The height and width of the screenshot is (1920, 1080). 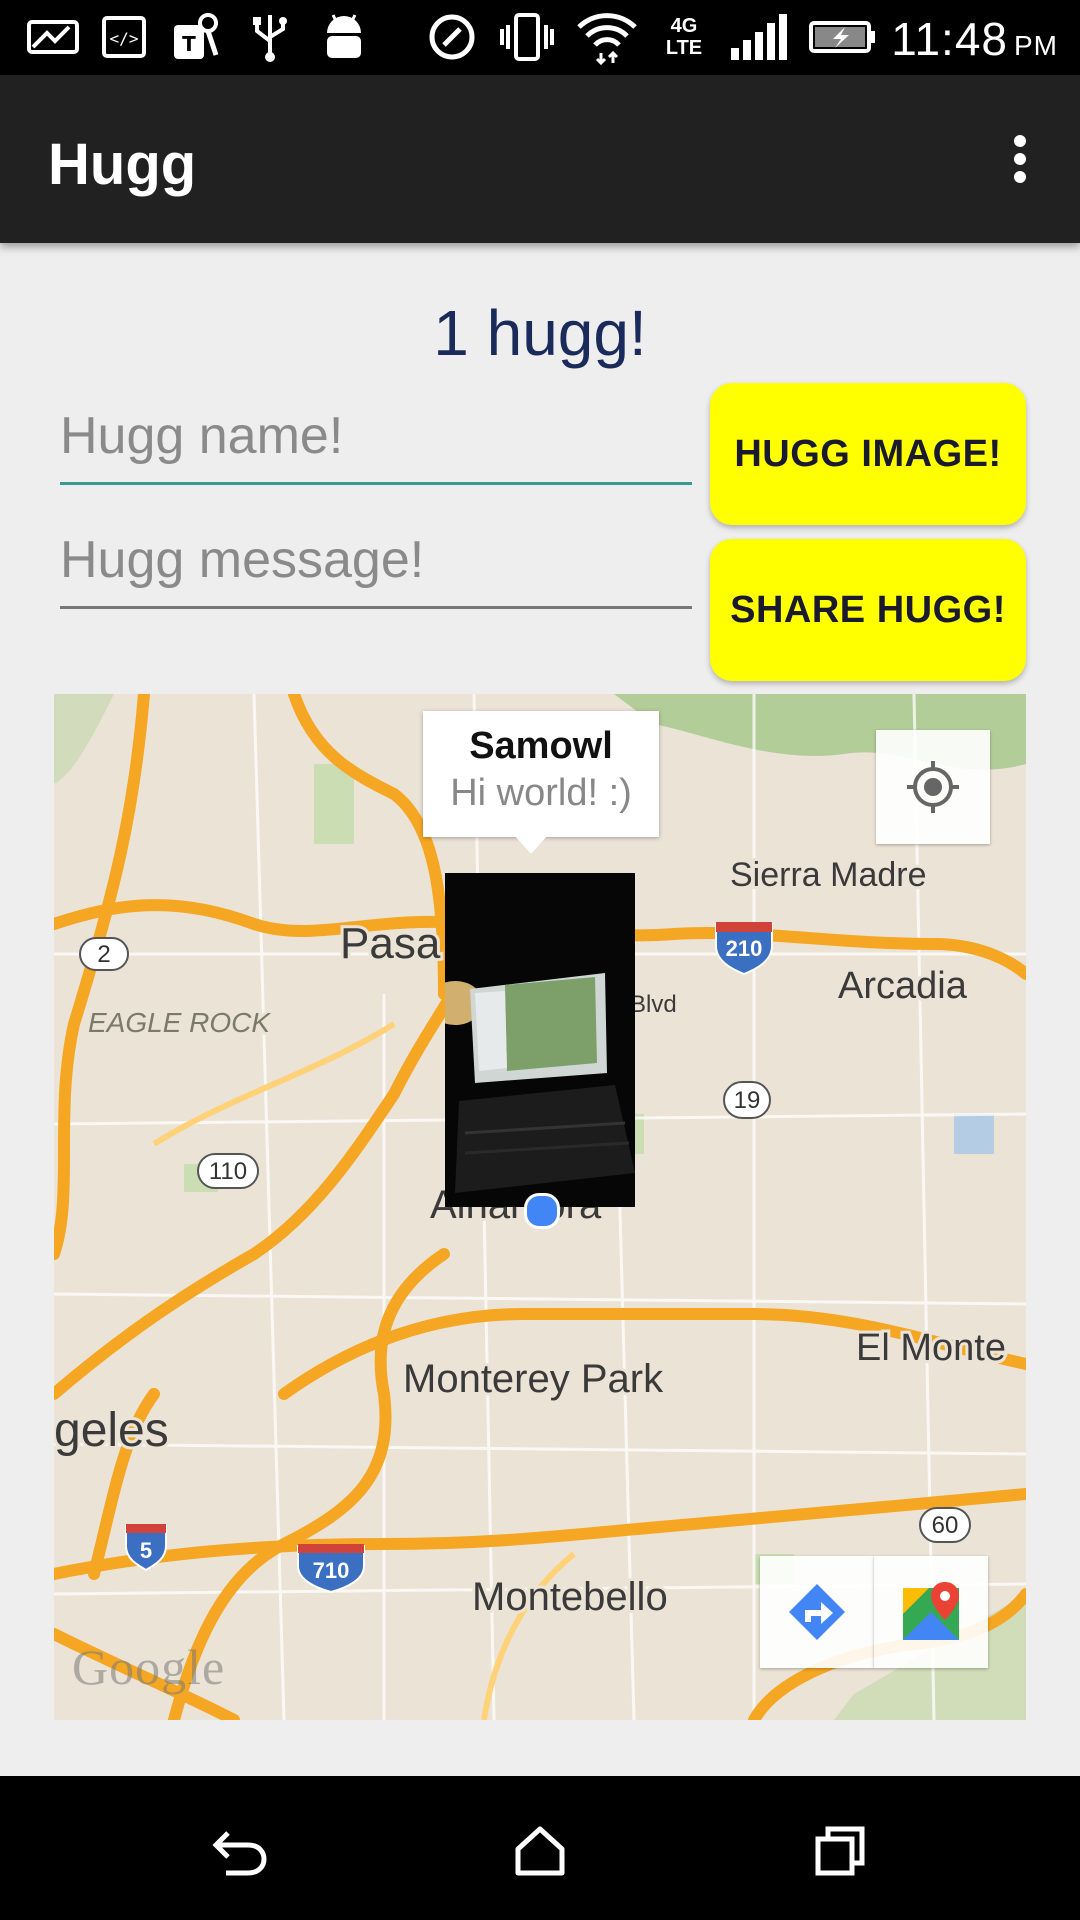 I want to click on navigation-bar, so click(x=540, y=1848).